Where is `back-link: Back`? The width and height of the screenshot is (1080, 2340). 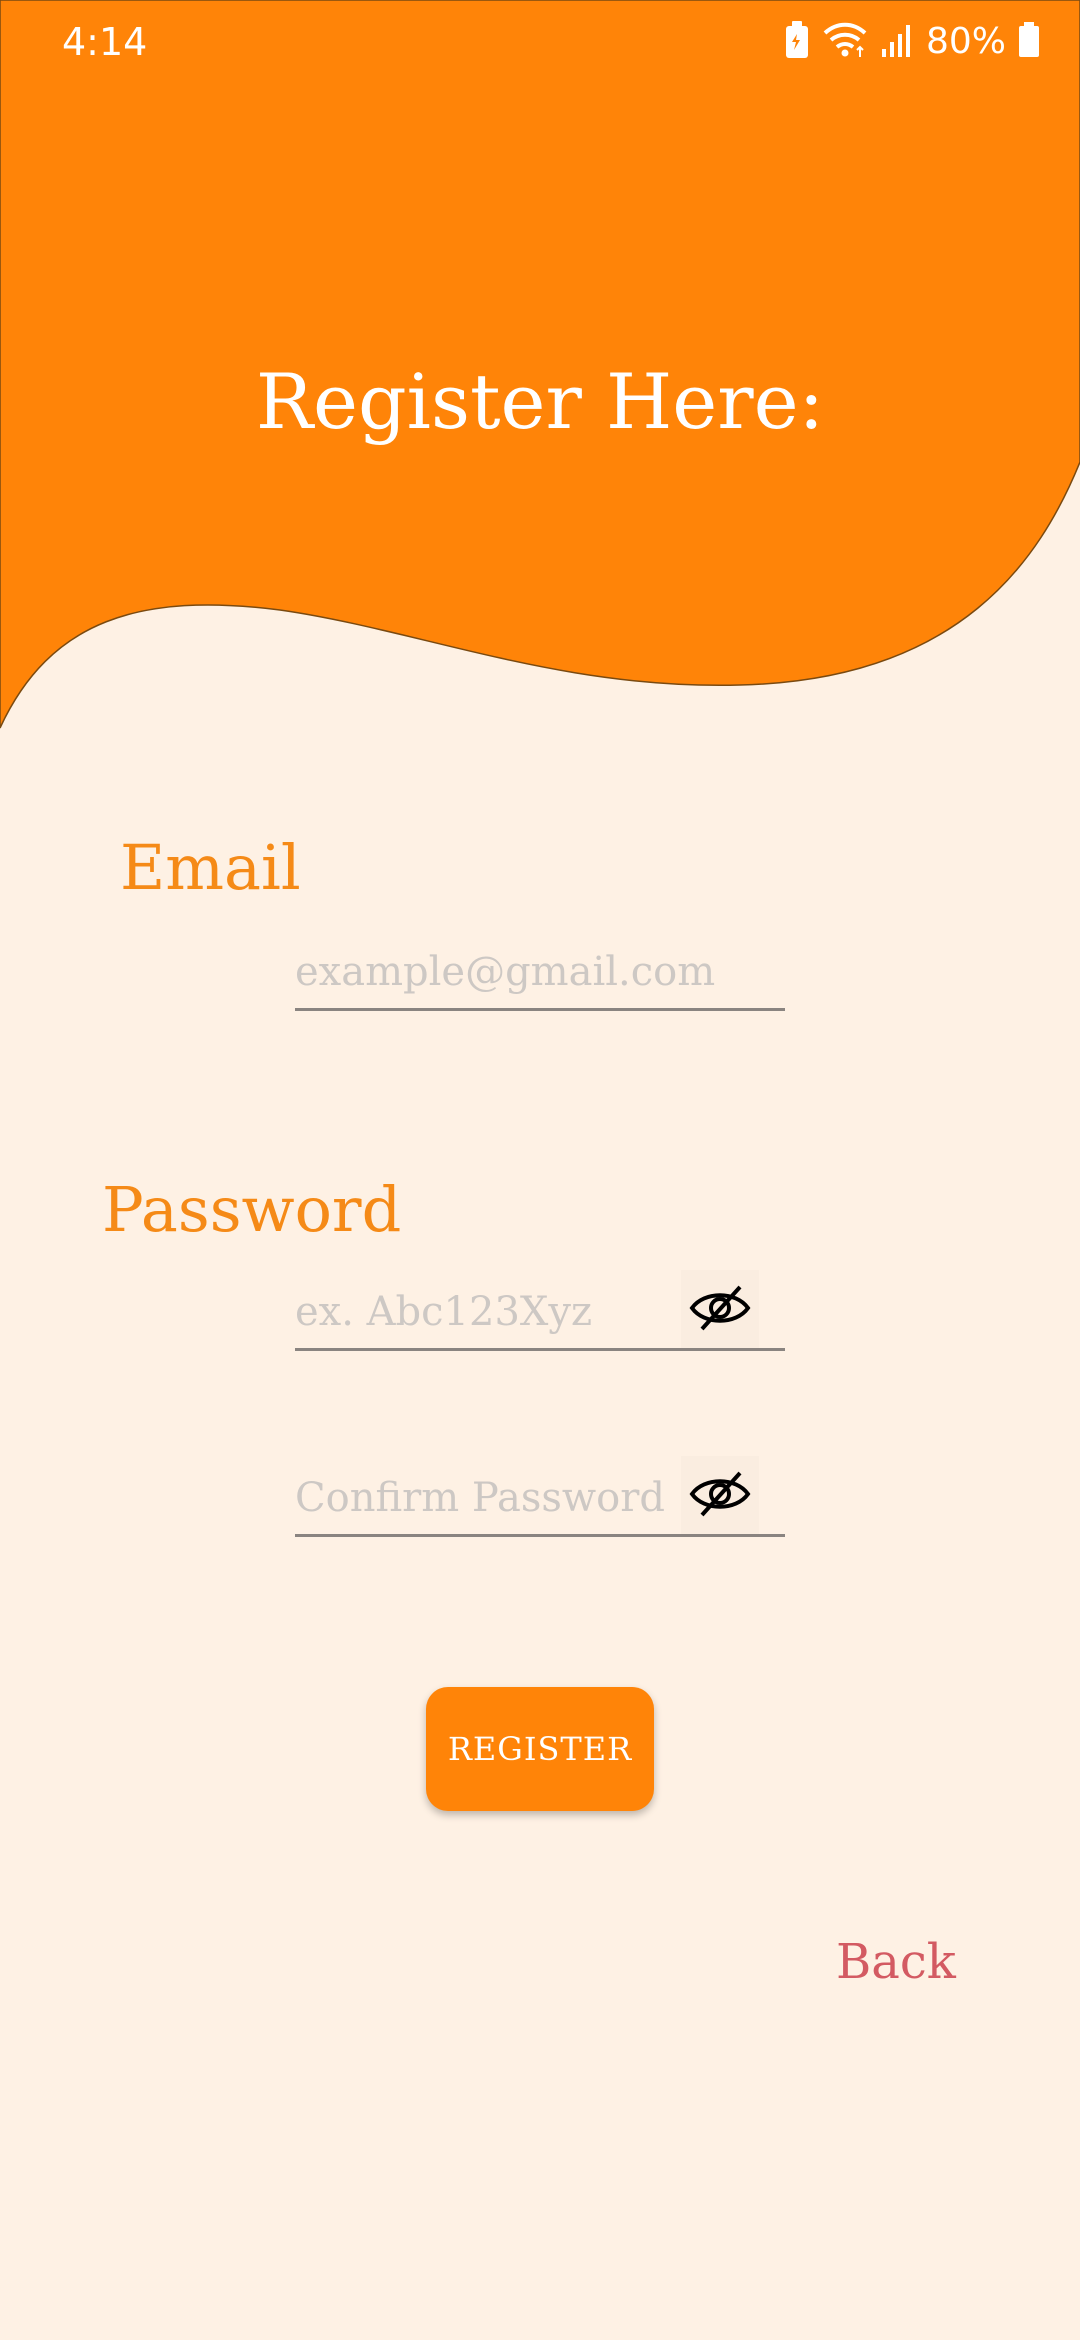
back-link: Back is located at coordinates (896, 1962).